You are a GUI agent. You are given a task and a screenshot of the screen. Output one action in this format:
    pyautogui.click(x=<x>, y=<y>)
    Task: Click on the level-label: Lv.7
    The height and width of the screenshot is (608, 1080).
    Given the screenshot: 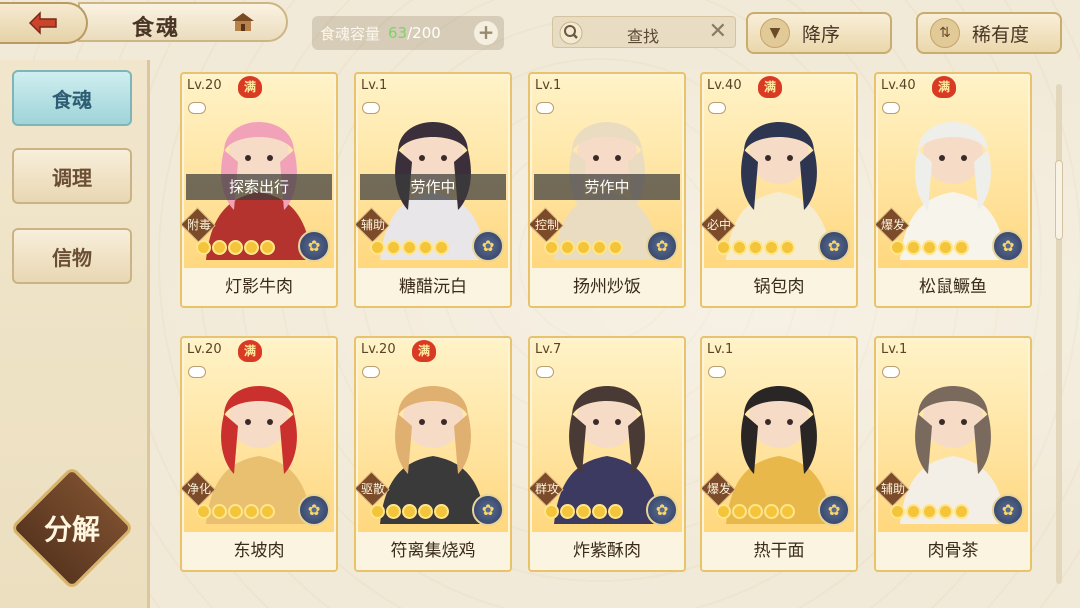 What is the action you would take?
    pyautogui.click(x=548, y=349)
    